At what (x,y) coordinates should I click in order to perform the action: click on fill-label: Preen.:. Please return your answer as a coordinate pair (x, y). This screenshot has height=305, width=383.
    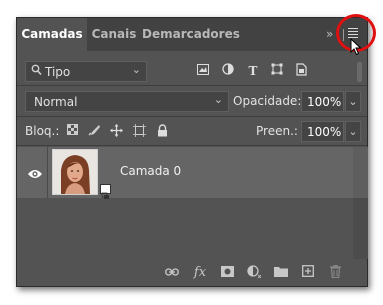
    Looking at the image, I should click on (277, 131).